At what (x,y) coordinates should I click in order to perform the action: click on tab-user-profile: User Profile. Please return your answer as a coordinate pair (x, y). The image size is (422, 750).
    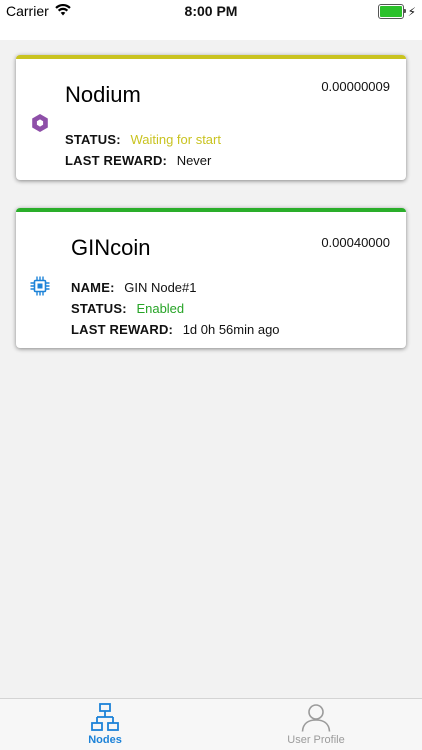
    Looking at the image, I should click on (316, 724).